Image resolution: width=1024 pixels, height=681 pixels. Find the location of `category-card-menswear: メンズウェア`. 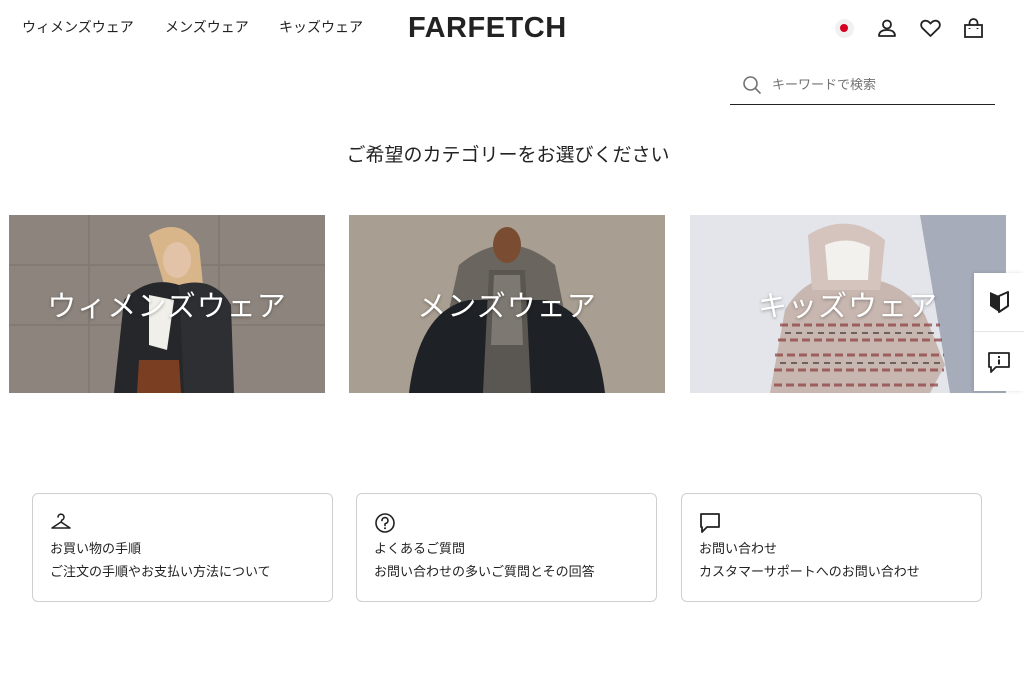

category-card-menswear: メンズウェア is located at coordinates (507, 304).